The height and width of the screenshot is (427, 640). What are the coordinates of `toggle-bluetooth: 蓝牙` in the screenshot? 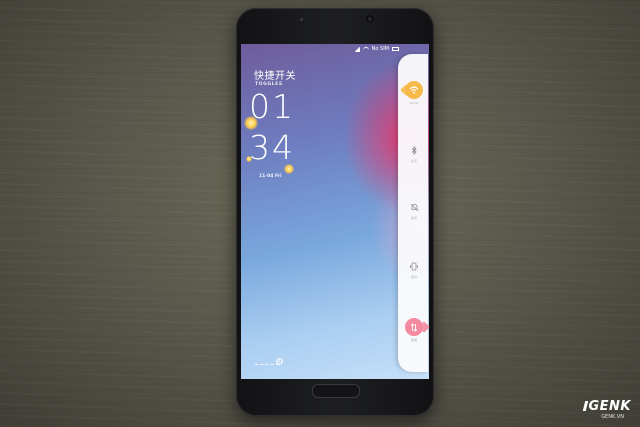 It's located at (414, 153).